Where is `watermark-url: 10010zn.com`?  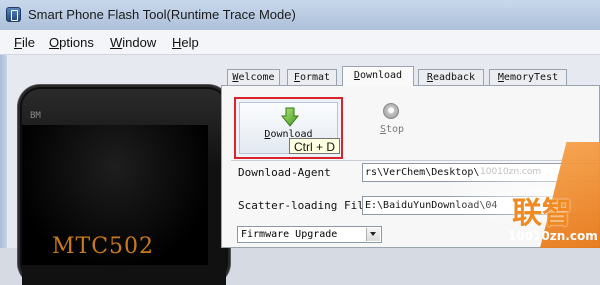 watermark-url: 10010zn.com is located at coordinates (553, 236).